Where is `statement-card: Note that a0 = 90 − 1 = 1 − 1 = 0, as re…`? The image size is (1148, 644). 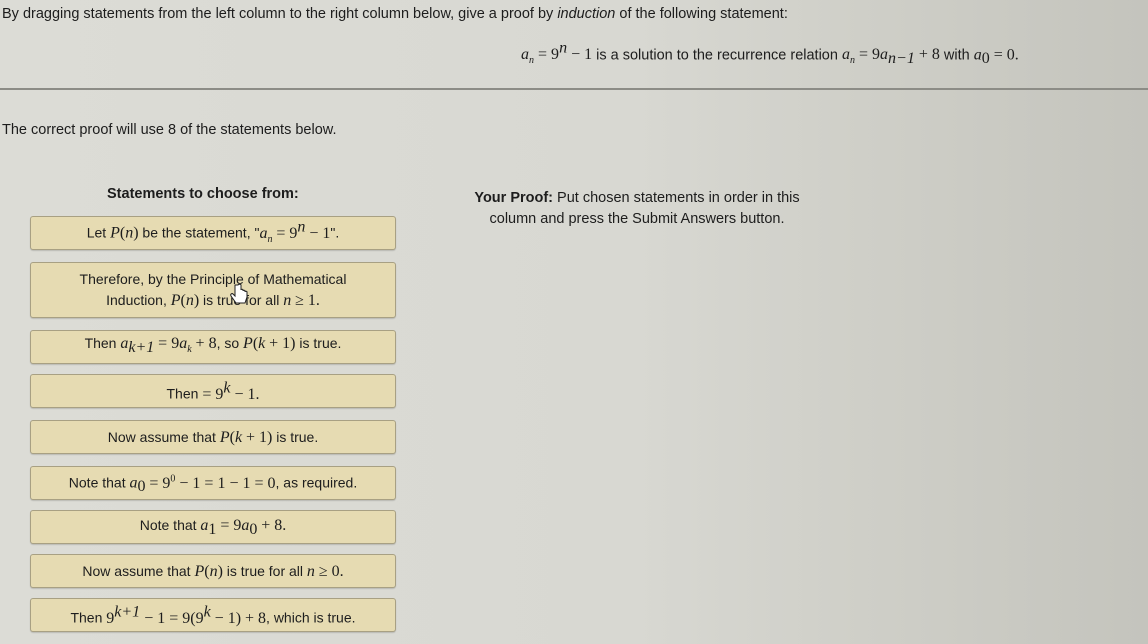
statement-card: Note that a0 = 90 − 1 = 1 − 1 = 0, as re… is located at coordinates (213, 483).